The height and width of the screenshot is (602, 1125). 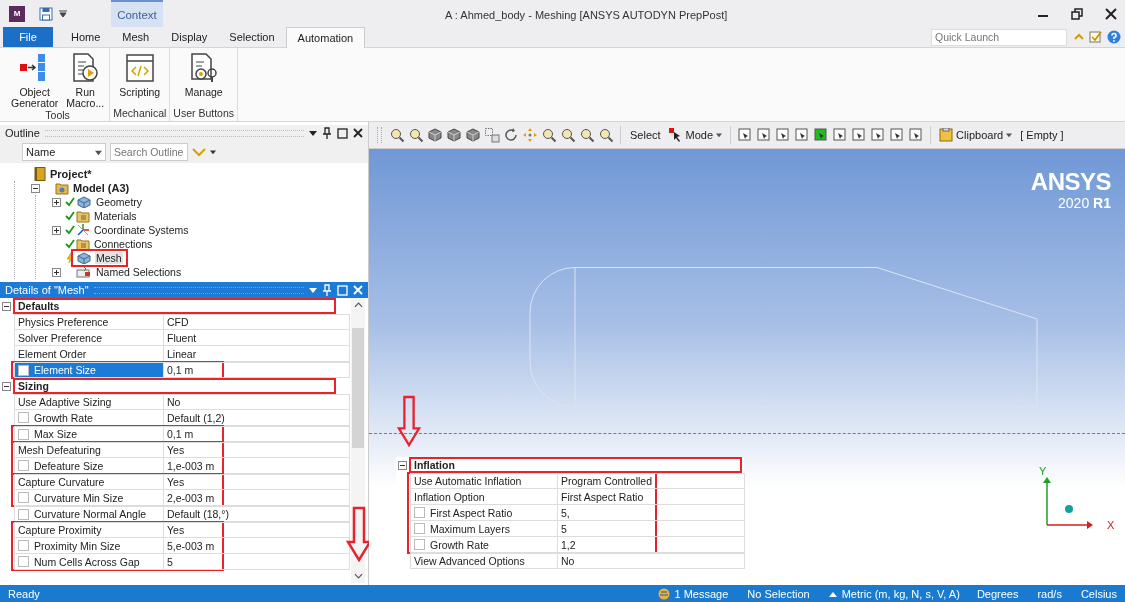 I want to click on property-value: First Aspect Ratio, so click(x=651, y=497).